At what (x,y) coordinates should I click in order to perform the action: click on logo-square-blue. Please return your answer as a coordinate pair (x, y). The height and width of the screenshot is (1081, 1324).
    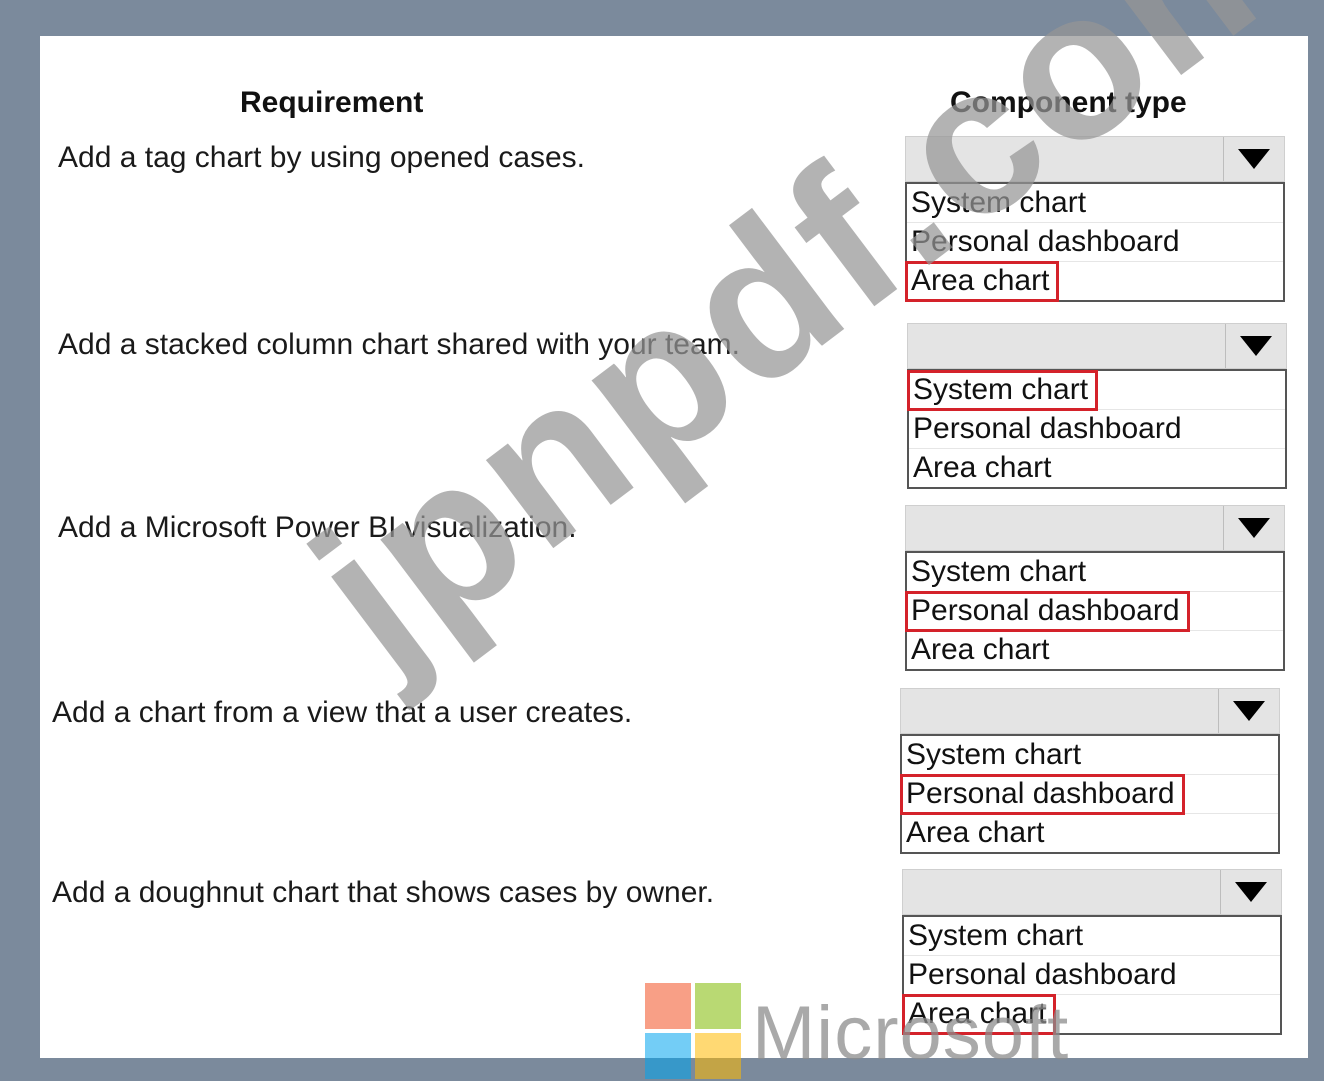
    Looking at the image, I should click on (668, 1056).